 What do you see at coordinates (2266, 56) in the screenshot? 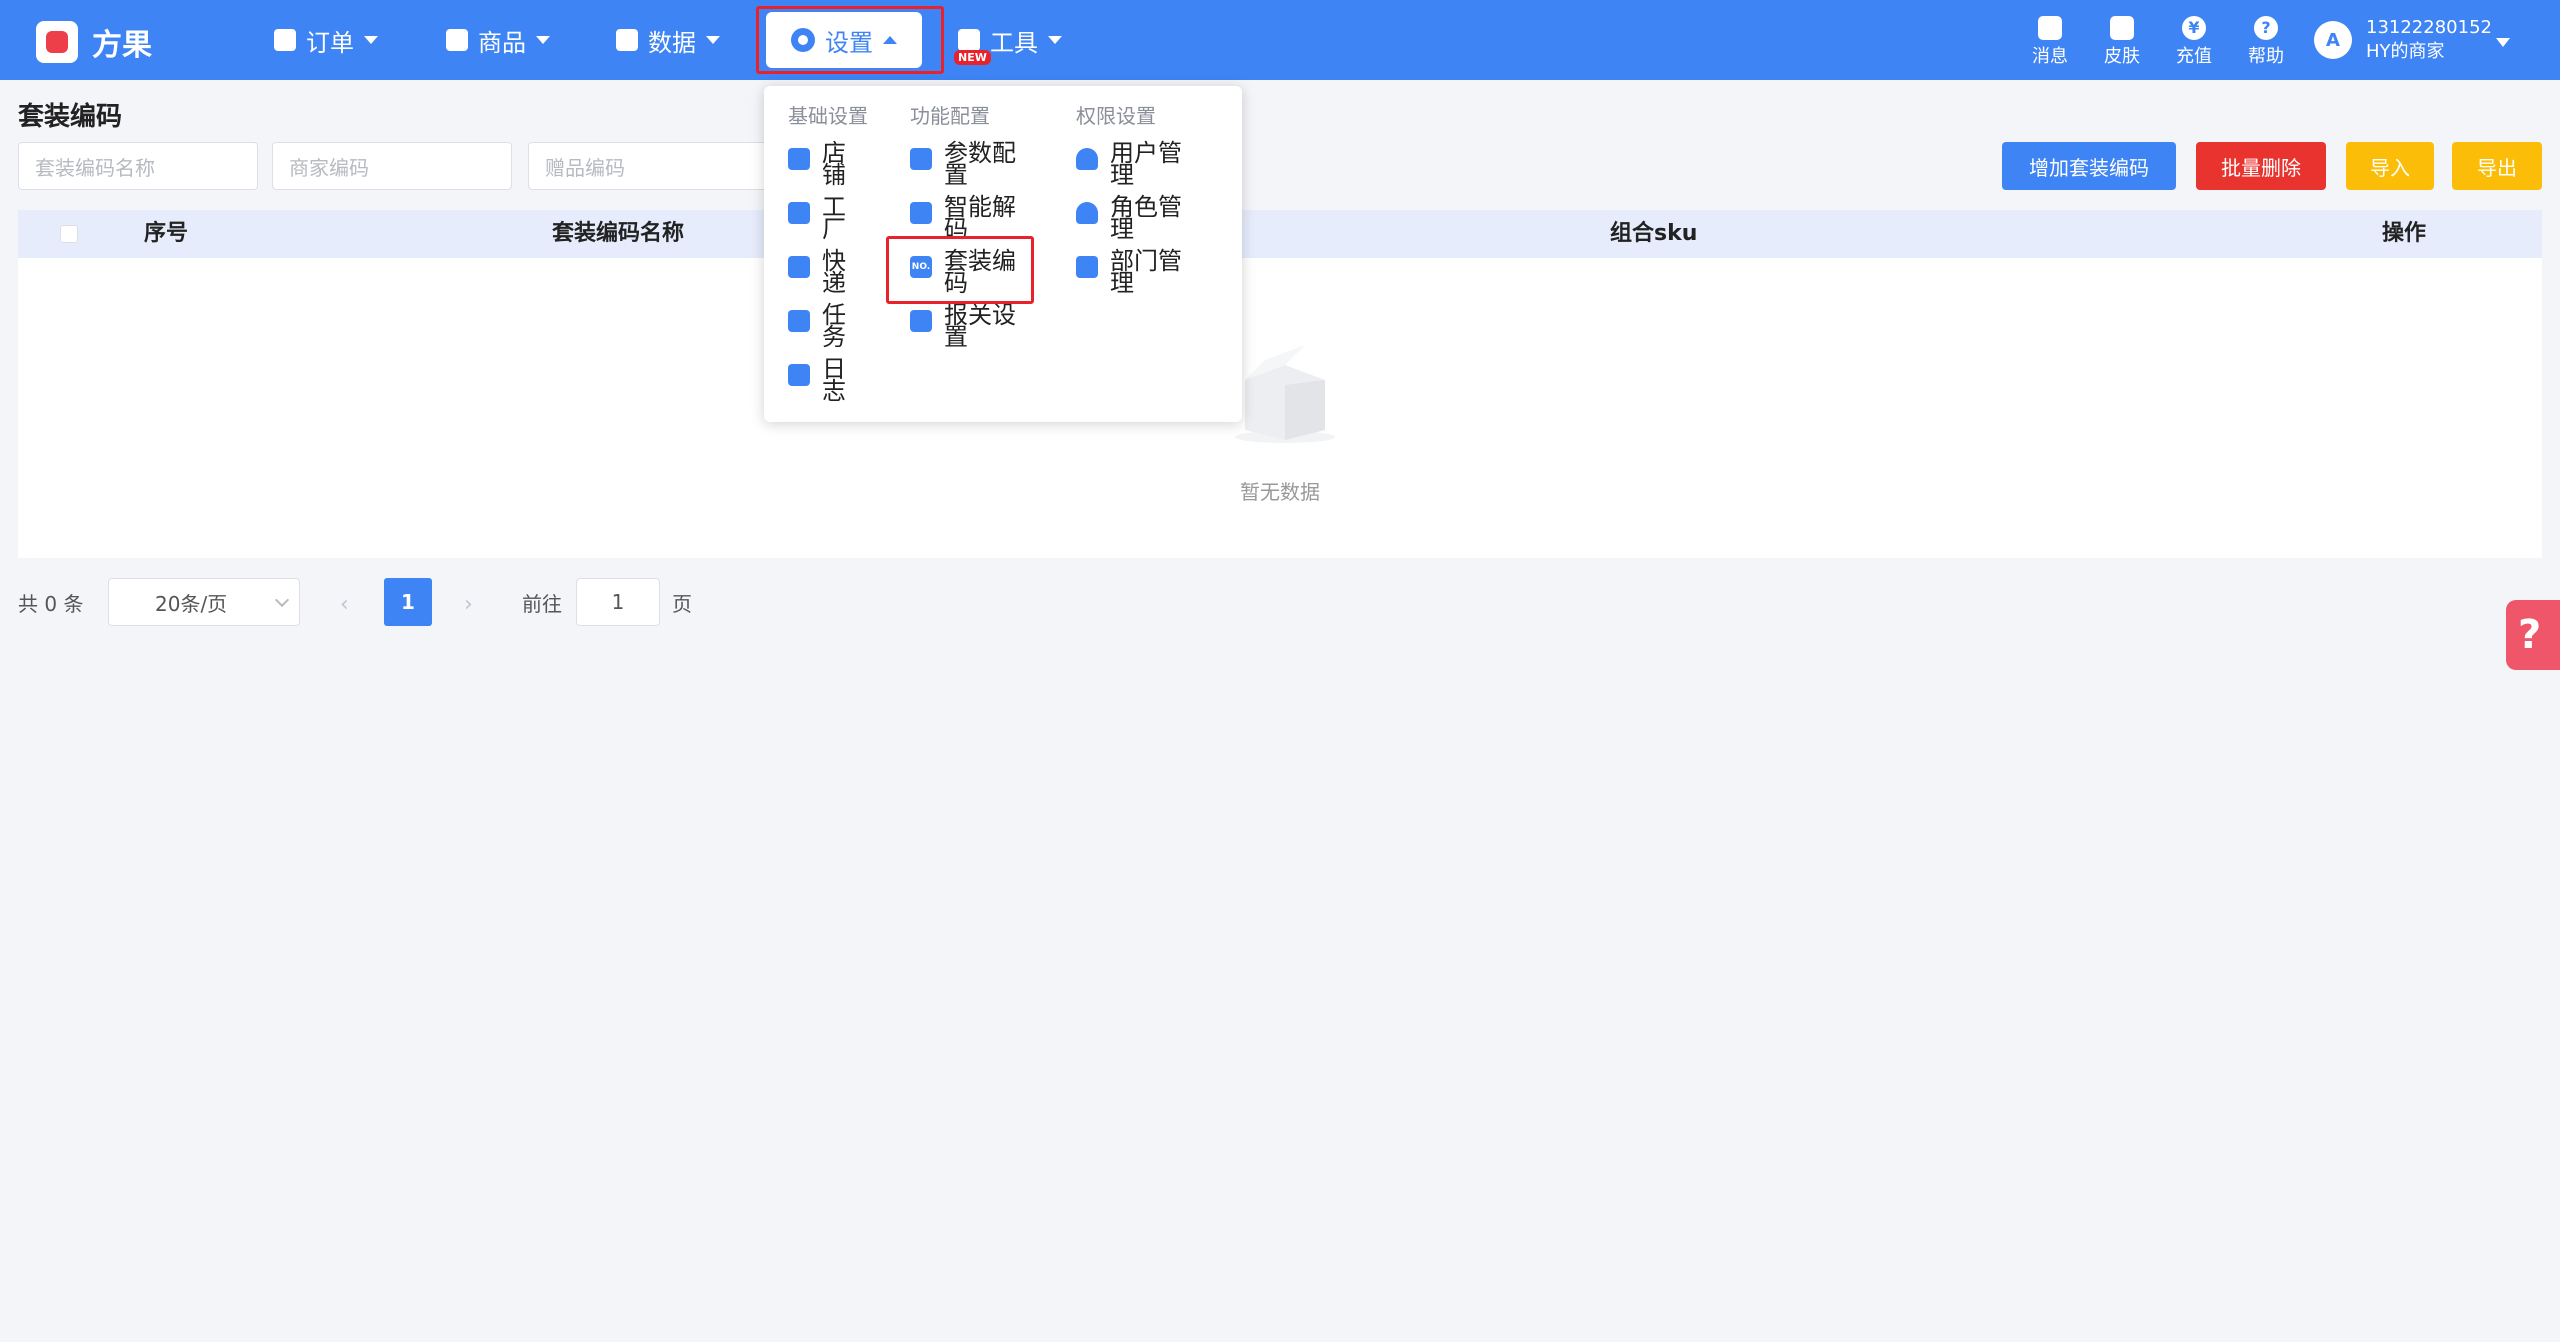
I see `help-label: 帮助` at bounding box center [2266, 56].